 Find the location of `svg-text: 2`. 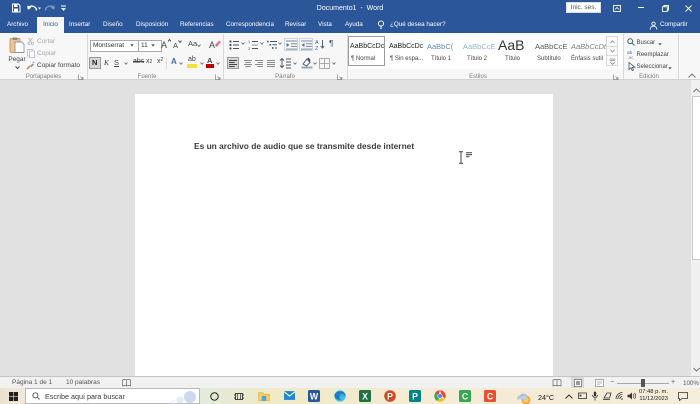

svg-text: 2 is located at coordinates (249, 48).